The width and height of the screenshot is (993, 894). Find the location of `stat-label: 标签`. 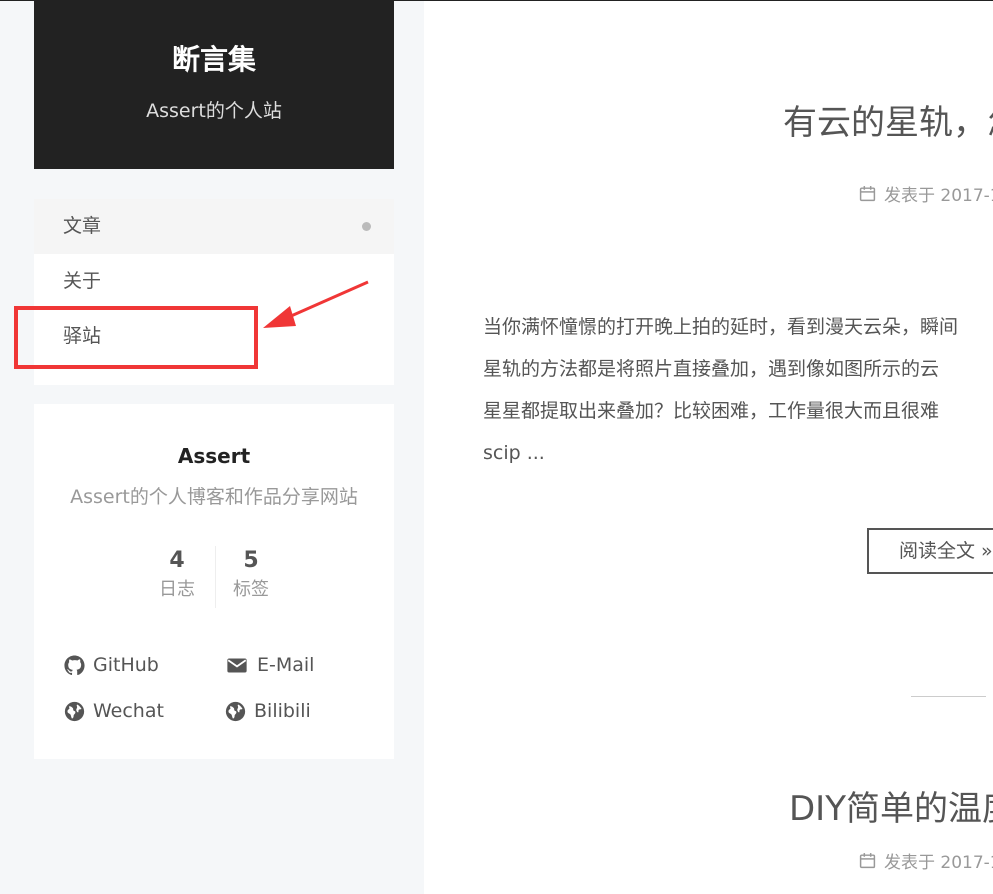

stat-label: 标签 is located at coordinates (251, 589).